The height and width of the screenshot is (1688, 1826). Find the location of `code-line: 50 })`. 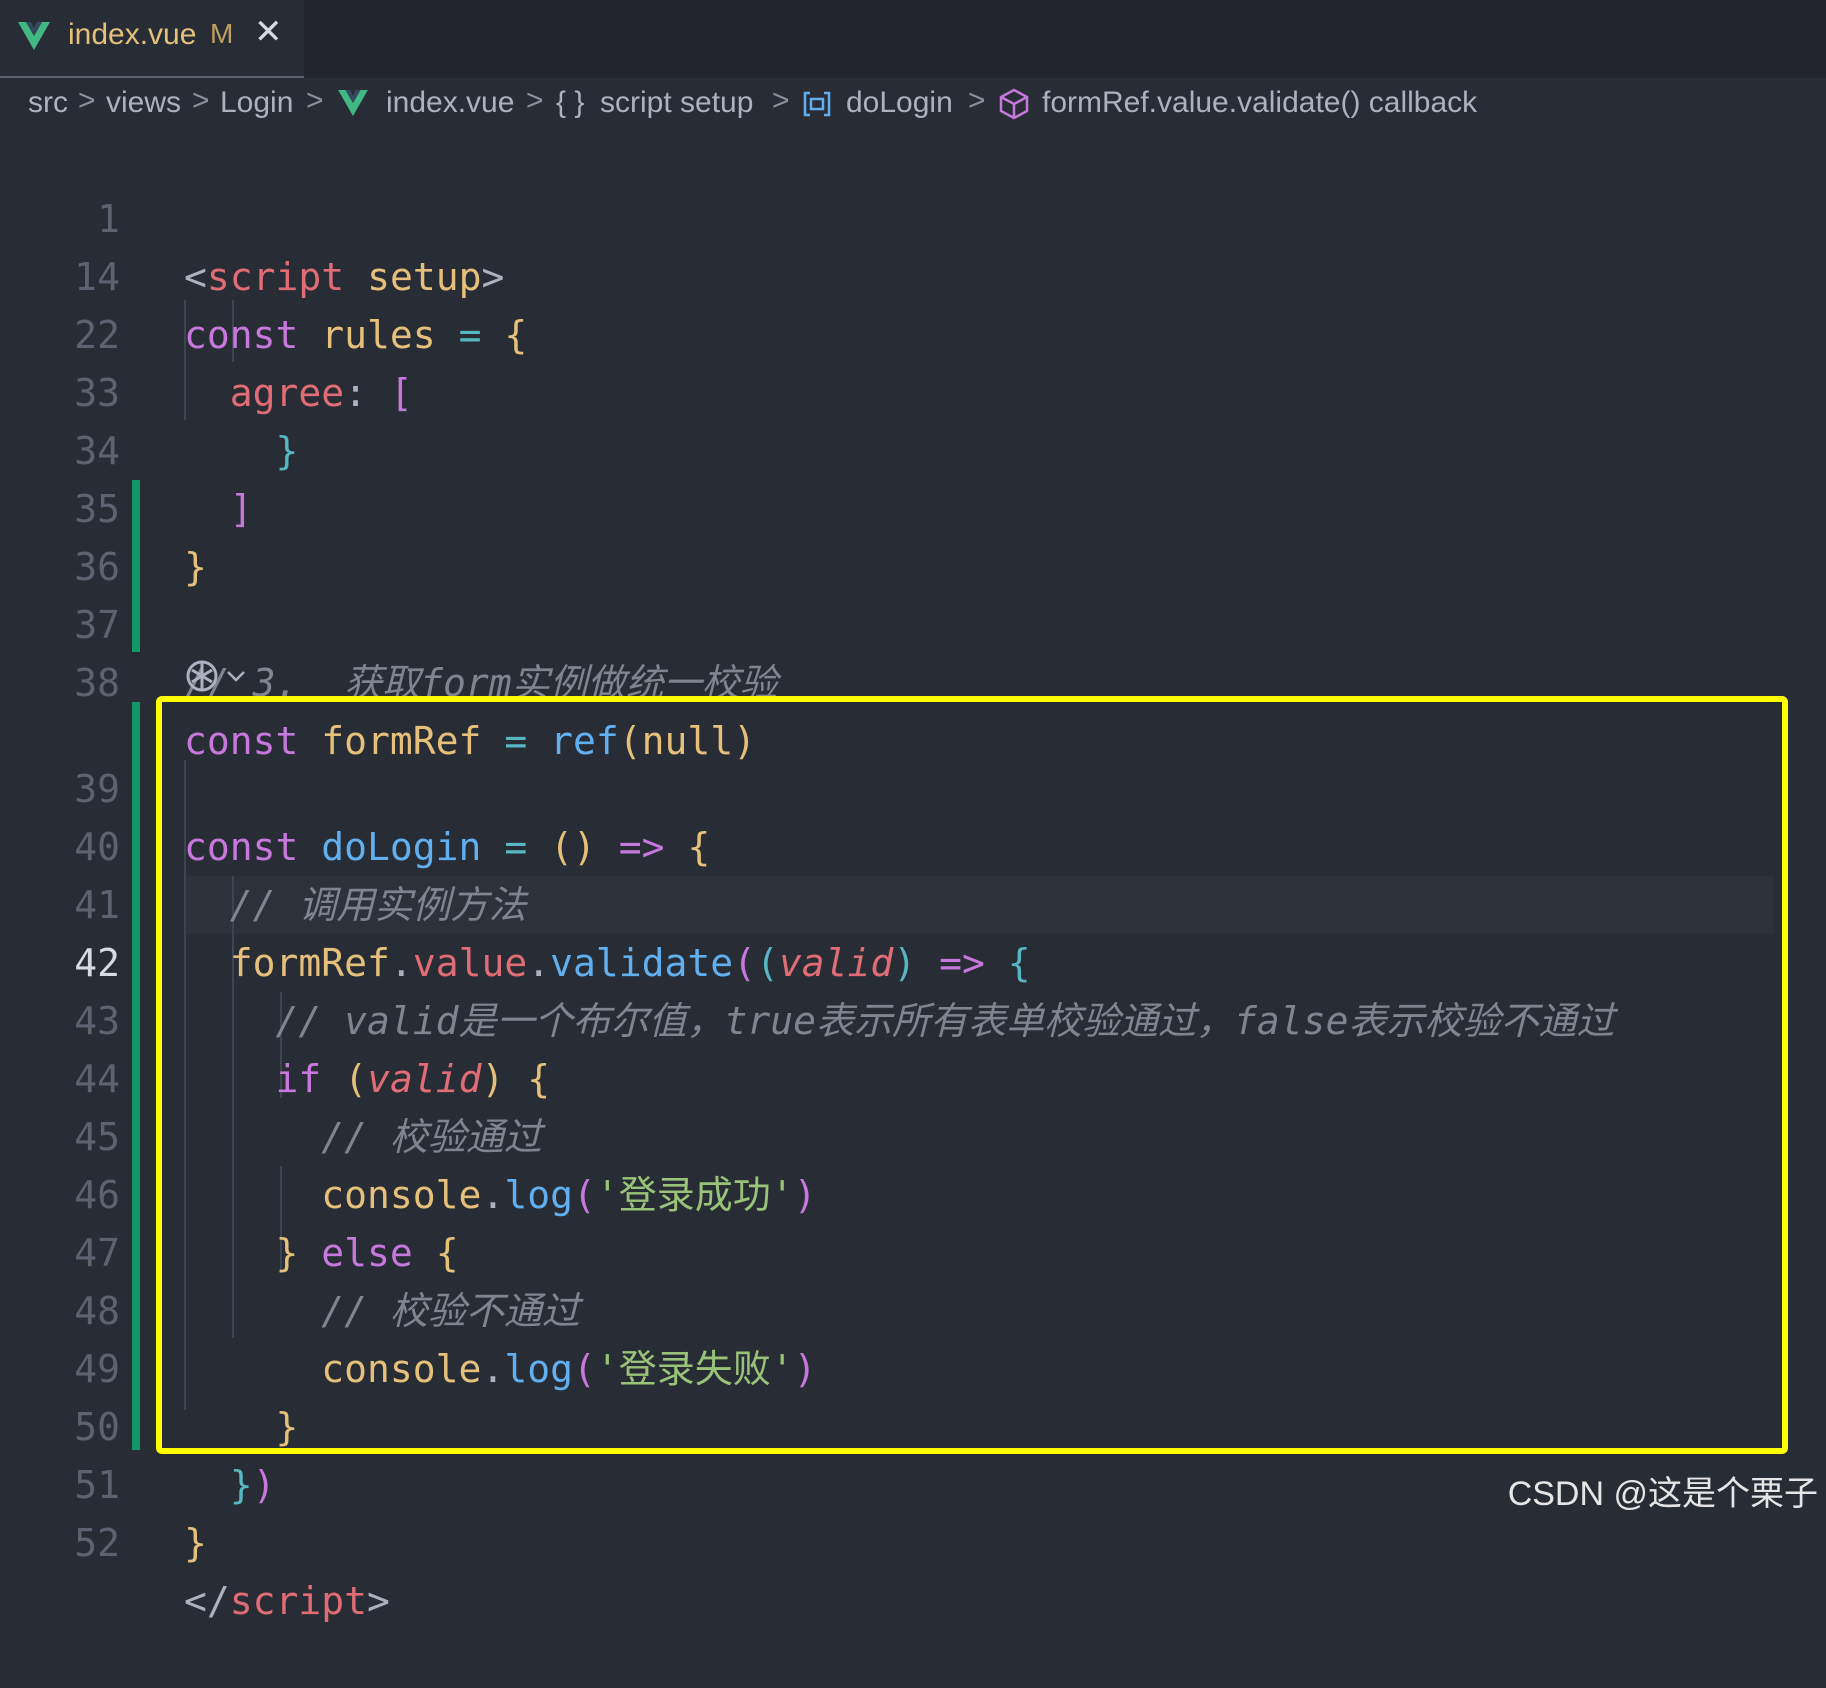

code-line: 50 }) is located at coordinates (913, 1423).